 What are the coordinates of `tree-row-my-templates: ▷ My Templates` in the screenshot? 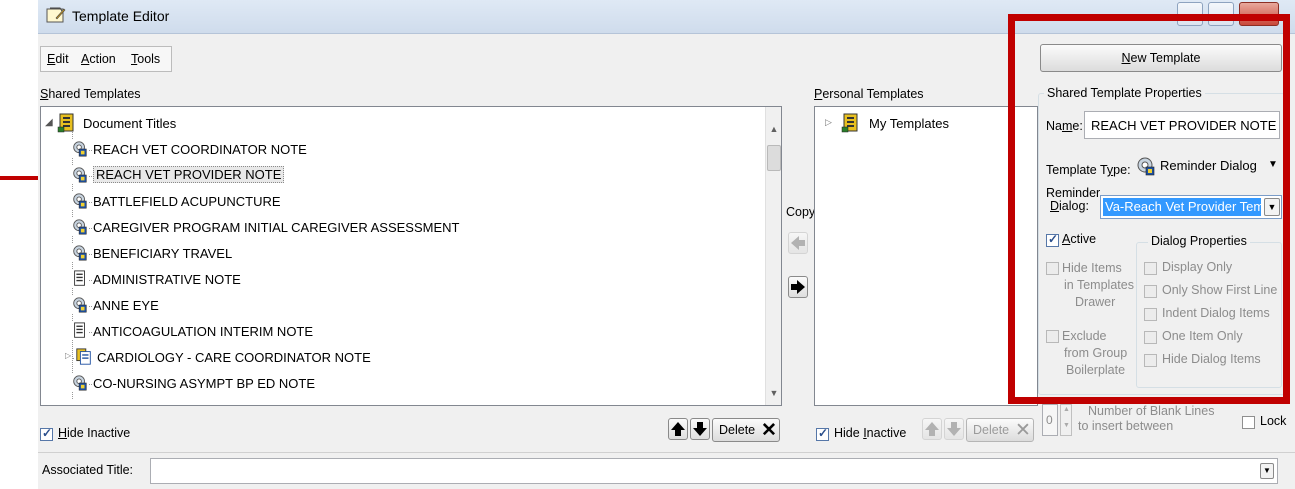 It's located at (925, 124).